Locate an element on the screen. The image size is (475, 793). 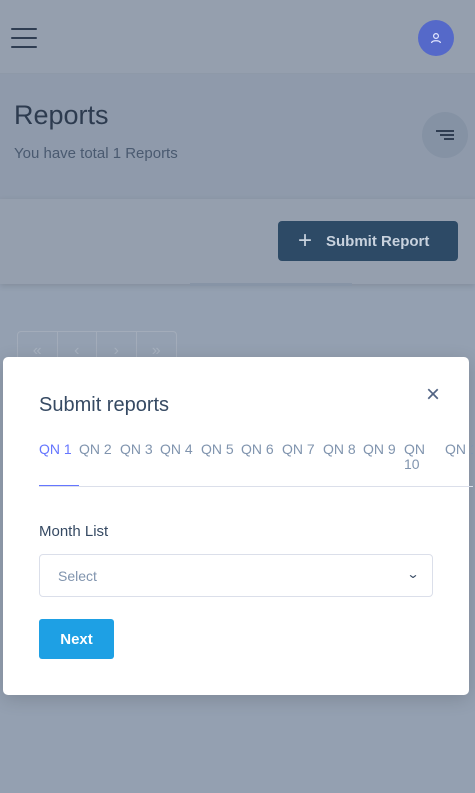
tab-qn-1: QN 1 is located at coordinates (59, 463).